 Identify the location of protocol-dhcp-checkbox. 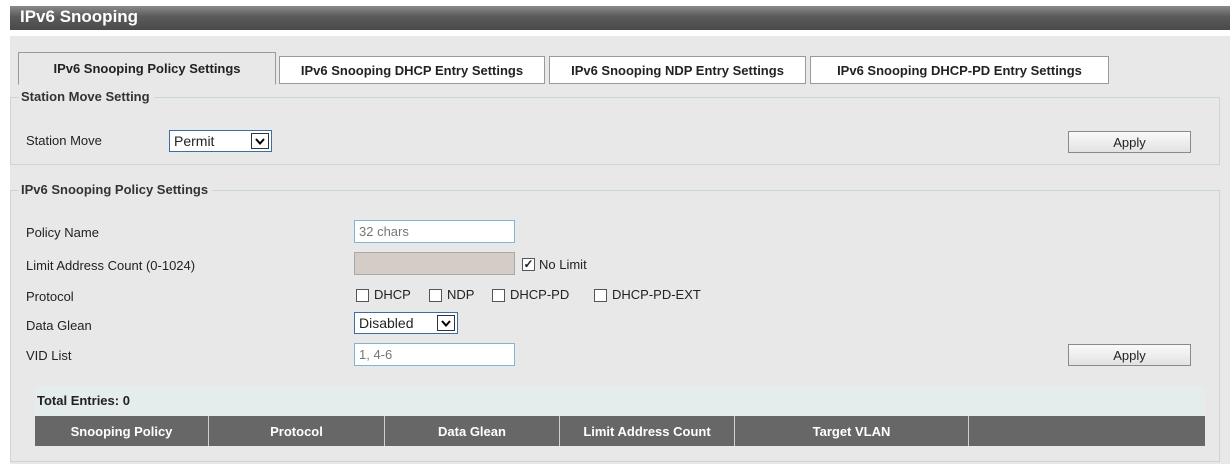
(362, 295).